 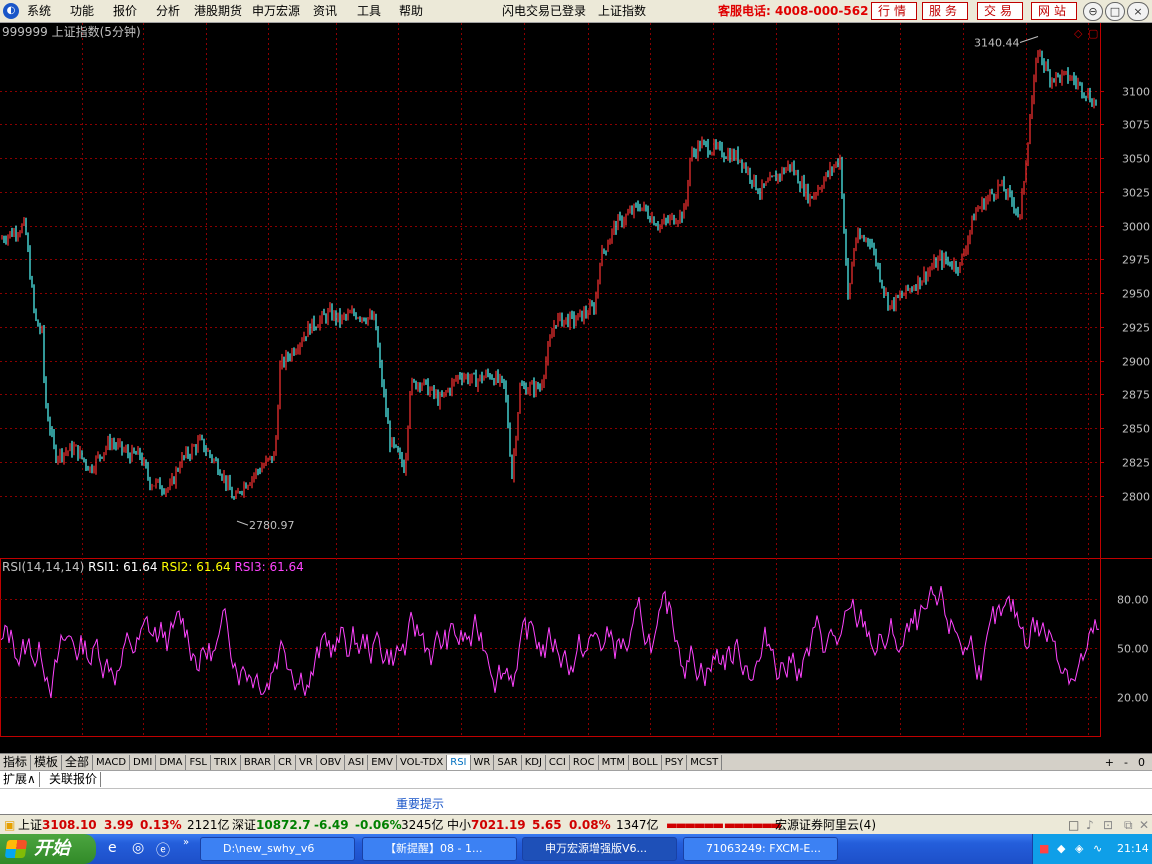 I want to click on zoom-in-button: +, so click(x=1109, y=762).